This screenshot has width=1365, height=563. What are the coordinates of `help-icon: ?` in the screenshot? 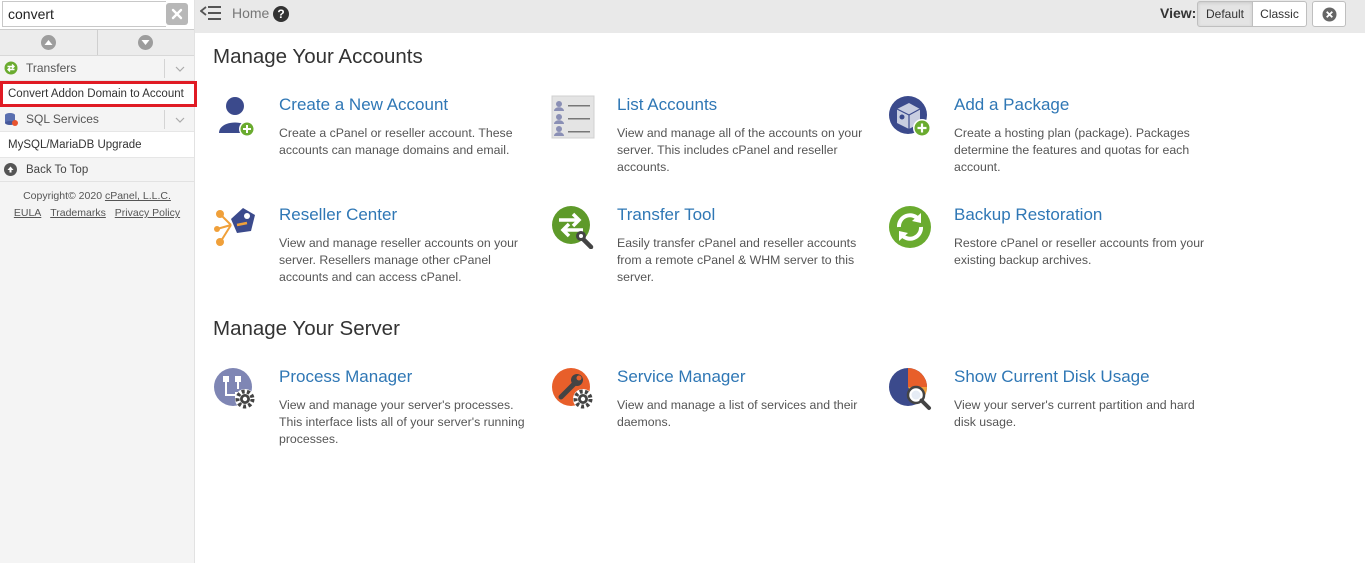 It's located at (281, 14).